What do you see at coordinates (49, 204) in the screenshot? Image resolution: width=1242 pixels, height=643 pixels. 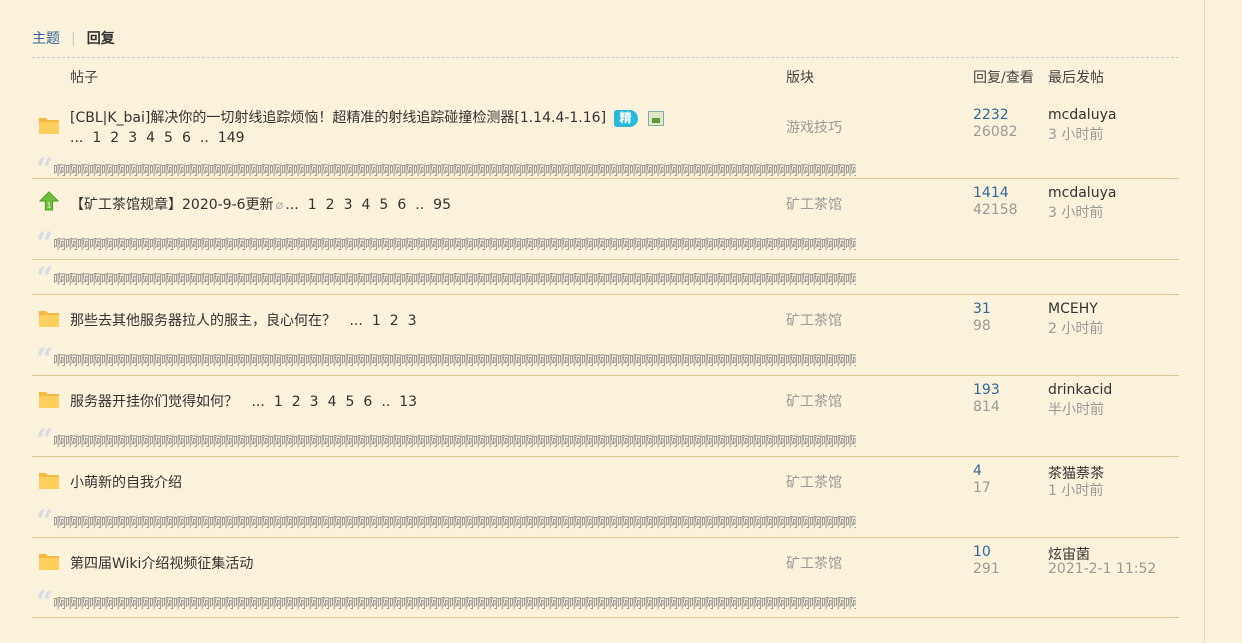 I see `pin-level-number: 1` at bounding box center [49, 204].